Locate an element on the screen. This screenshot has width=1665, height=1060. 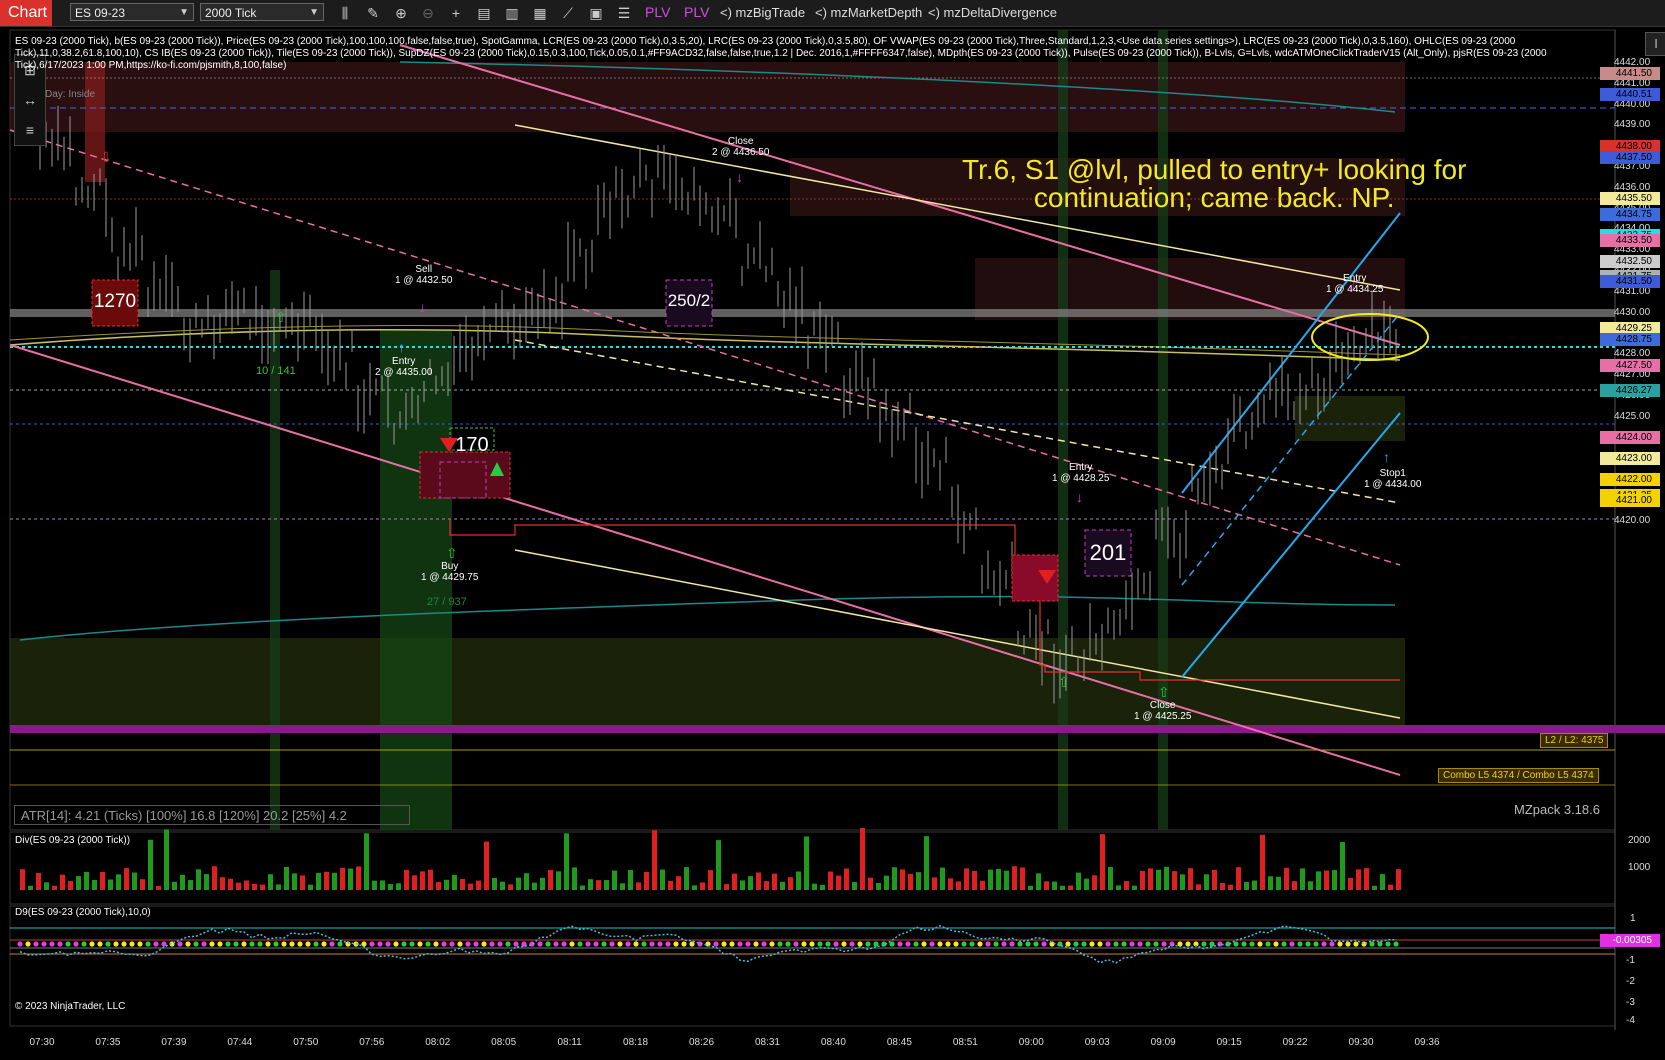
volume-label-2: 27 / 937 is located at coordinates (447, 602).